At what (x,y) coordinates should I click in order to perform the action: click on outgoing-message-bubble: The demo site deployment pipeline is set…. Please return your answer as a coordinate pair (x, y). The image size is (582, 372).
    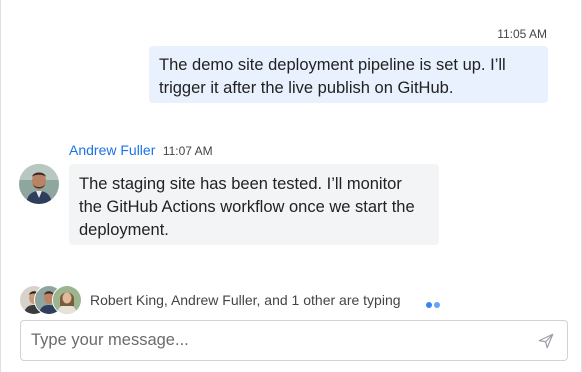
    Looking at the image, I should click on (348, 74).